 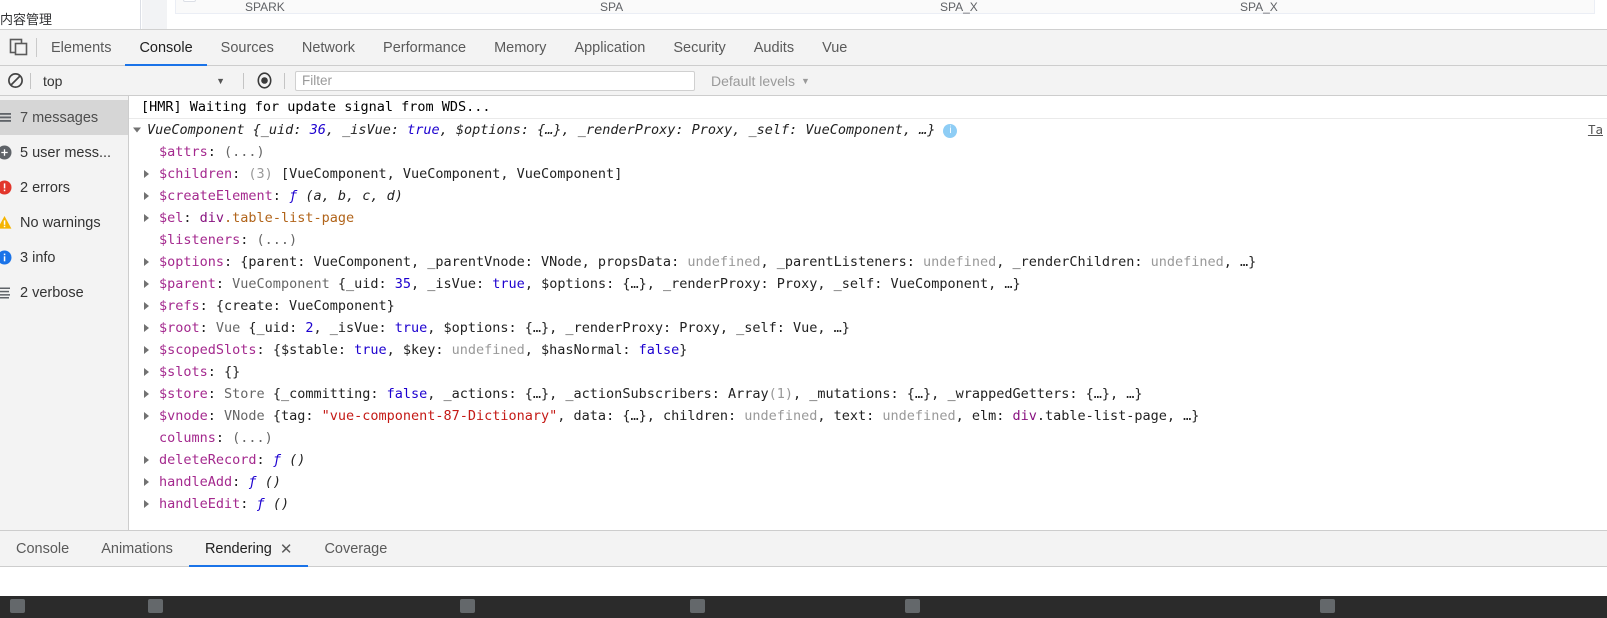 I want to click on tab-memory: Memory, so click(x=520, y=47).